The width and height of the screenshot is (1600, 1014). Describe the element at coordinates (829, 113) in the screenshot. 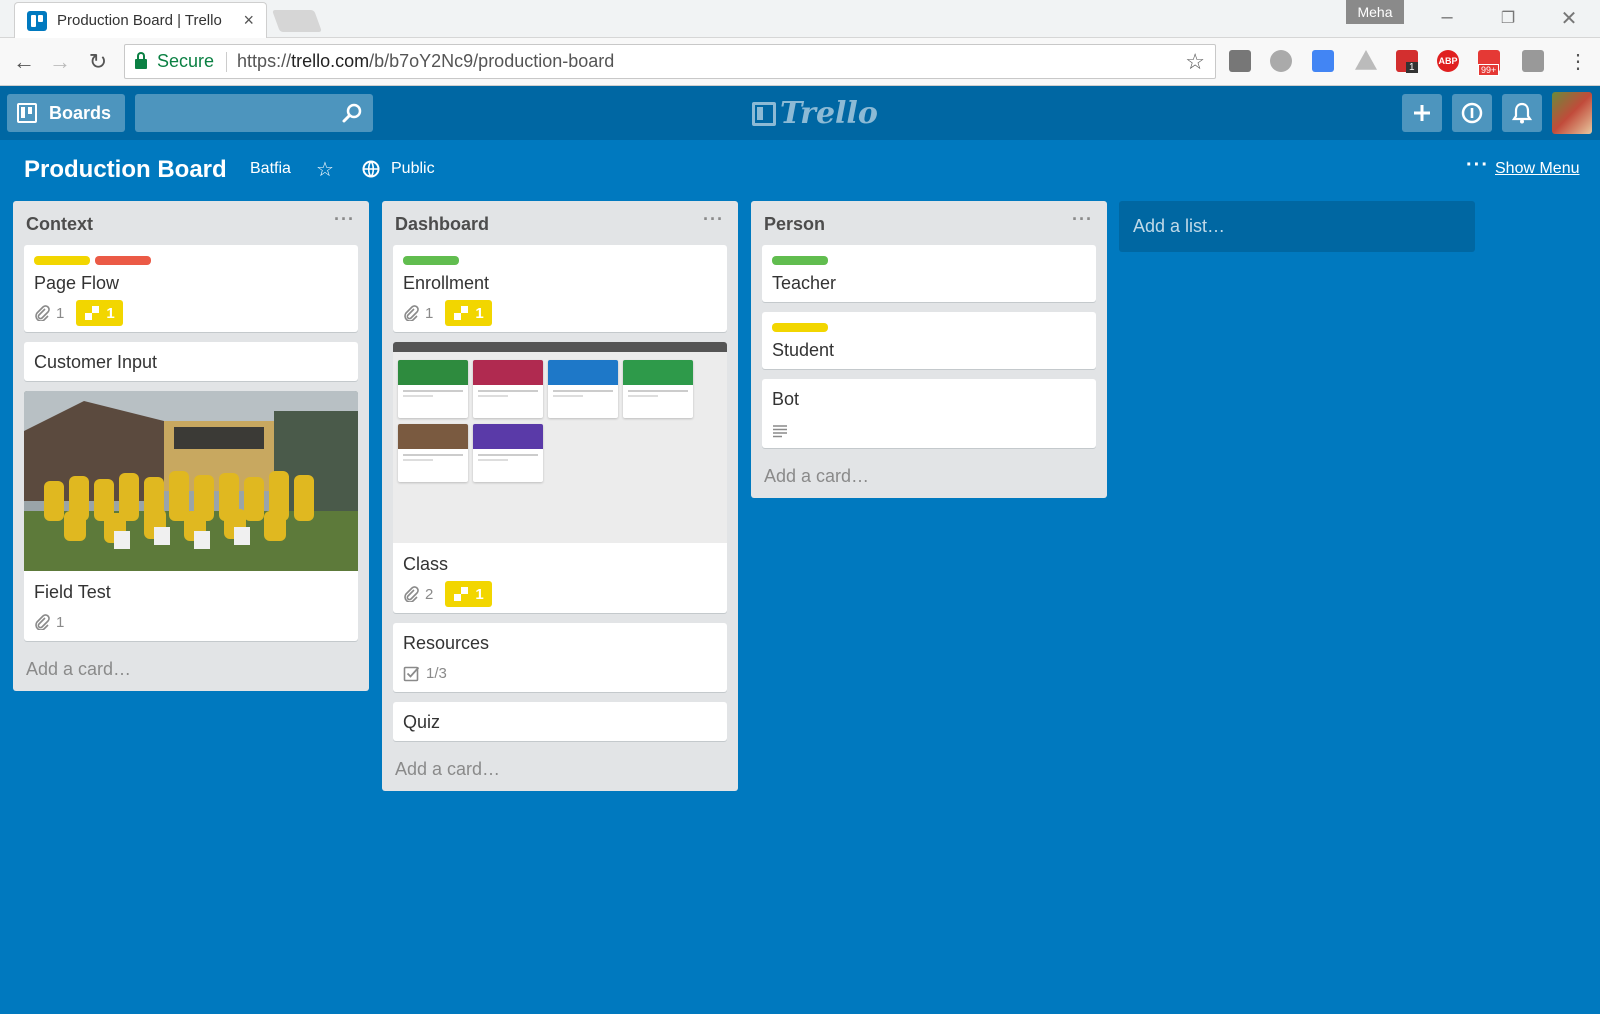

I see `logo-text: Trello` at that location.